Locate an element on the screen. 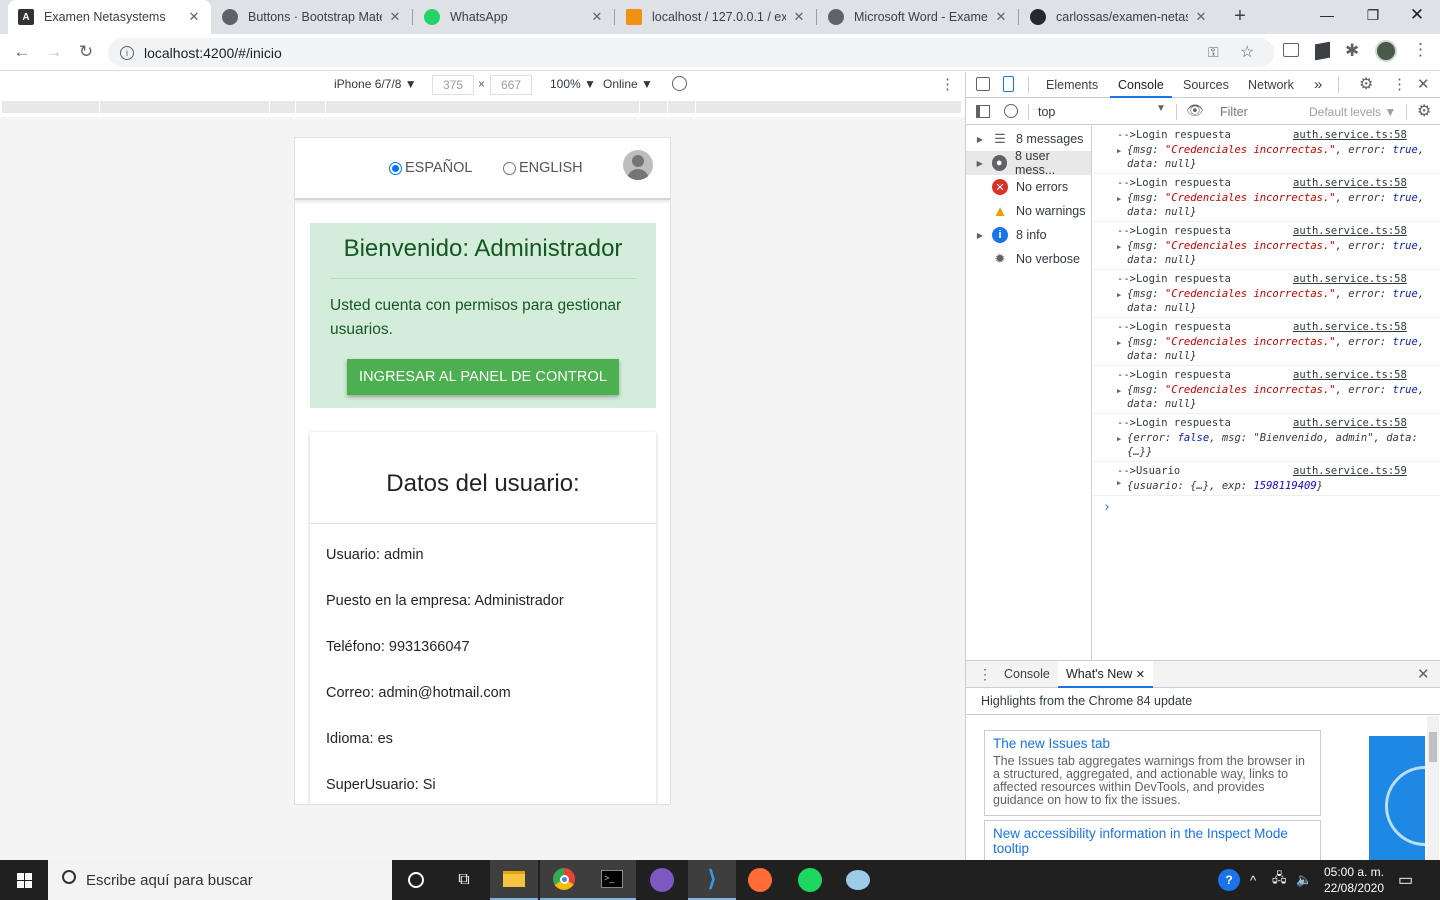 This screenshot has height=900, width=1440. windows-start-icon is located at coordinates (24, 880).